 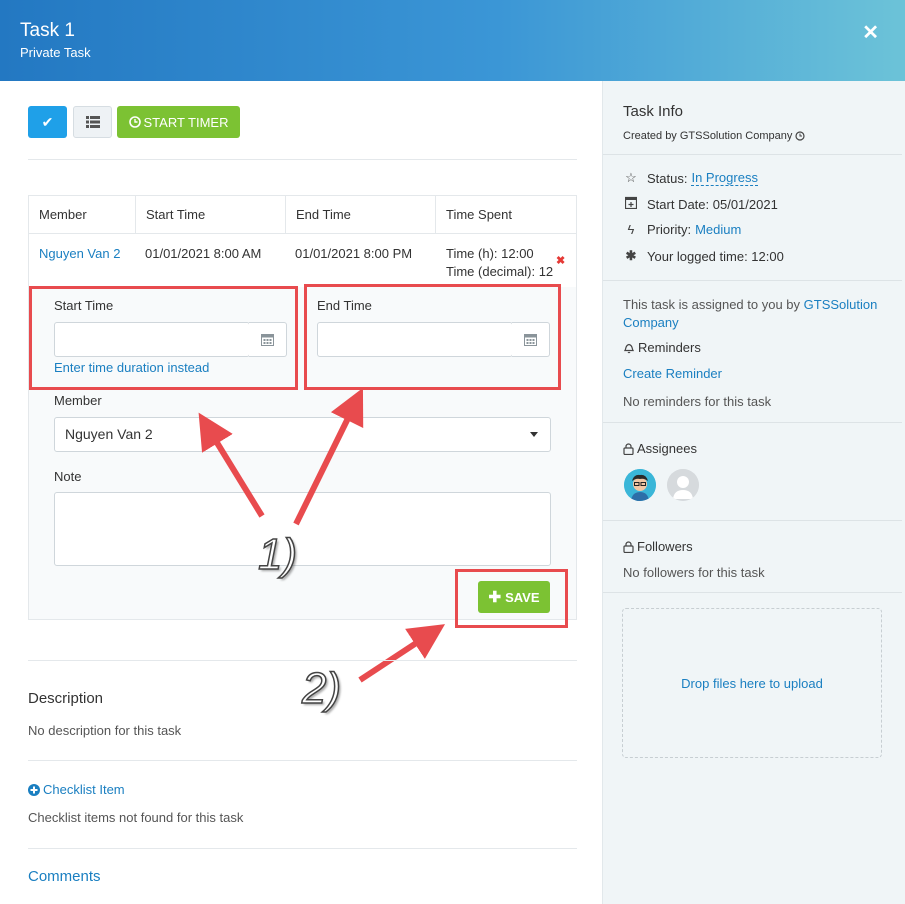 What do you see at coordinates (631, 177) in the screenshot?
I see `star-half-icon: ☆` at bounding box center [631, 177].